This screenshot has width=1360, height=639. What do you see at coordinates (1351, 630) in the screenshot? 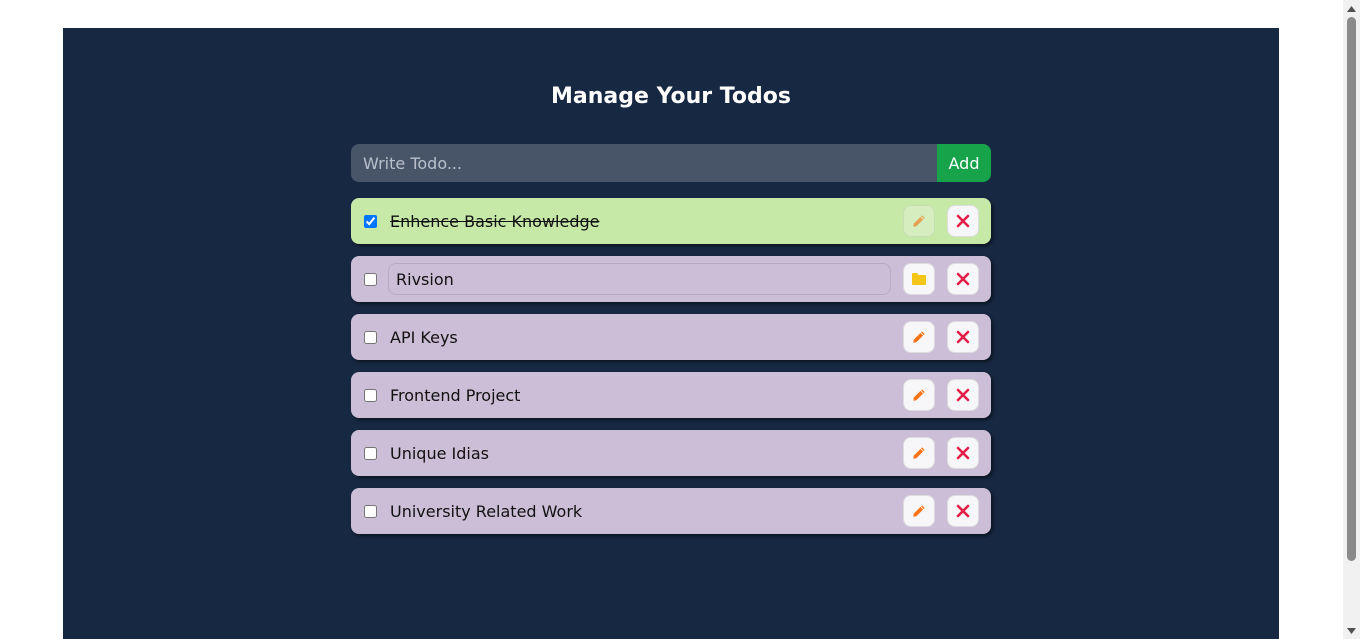
I see `scroll-down-arrow-icon` at bounding box center [1351, 630].